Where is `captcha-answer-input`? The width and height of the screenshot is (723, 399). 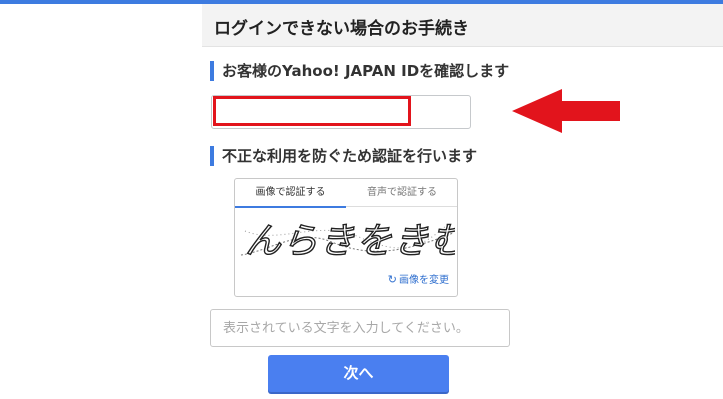 captcha-answer-input is located at coordinates (360, 328).